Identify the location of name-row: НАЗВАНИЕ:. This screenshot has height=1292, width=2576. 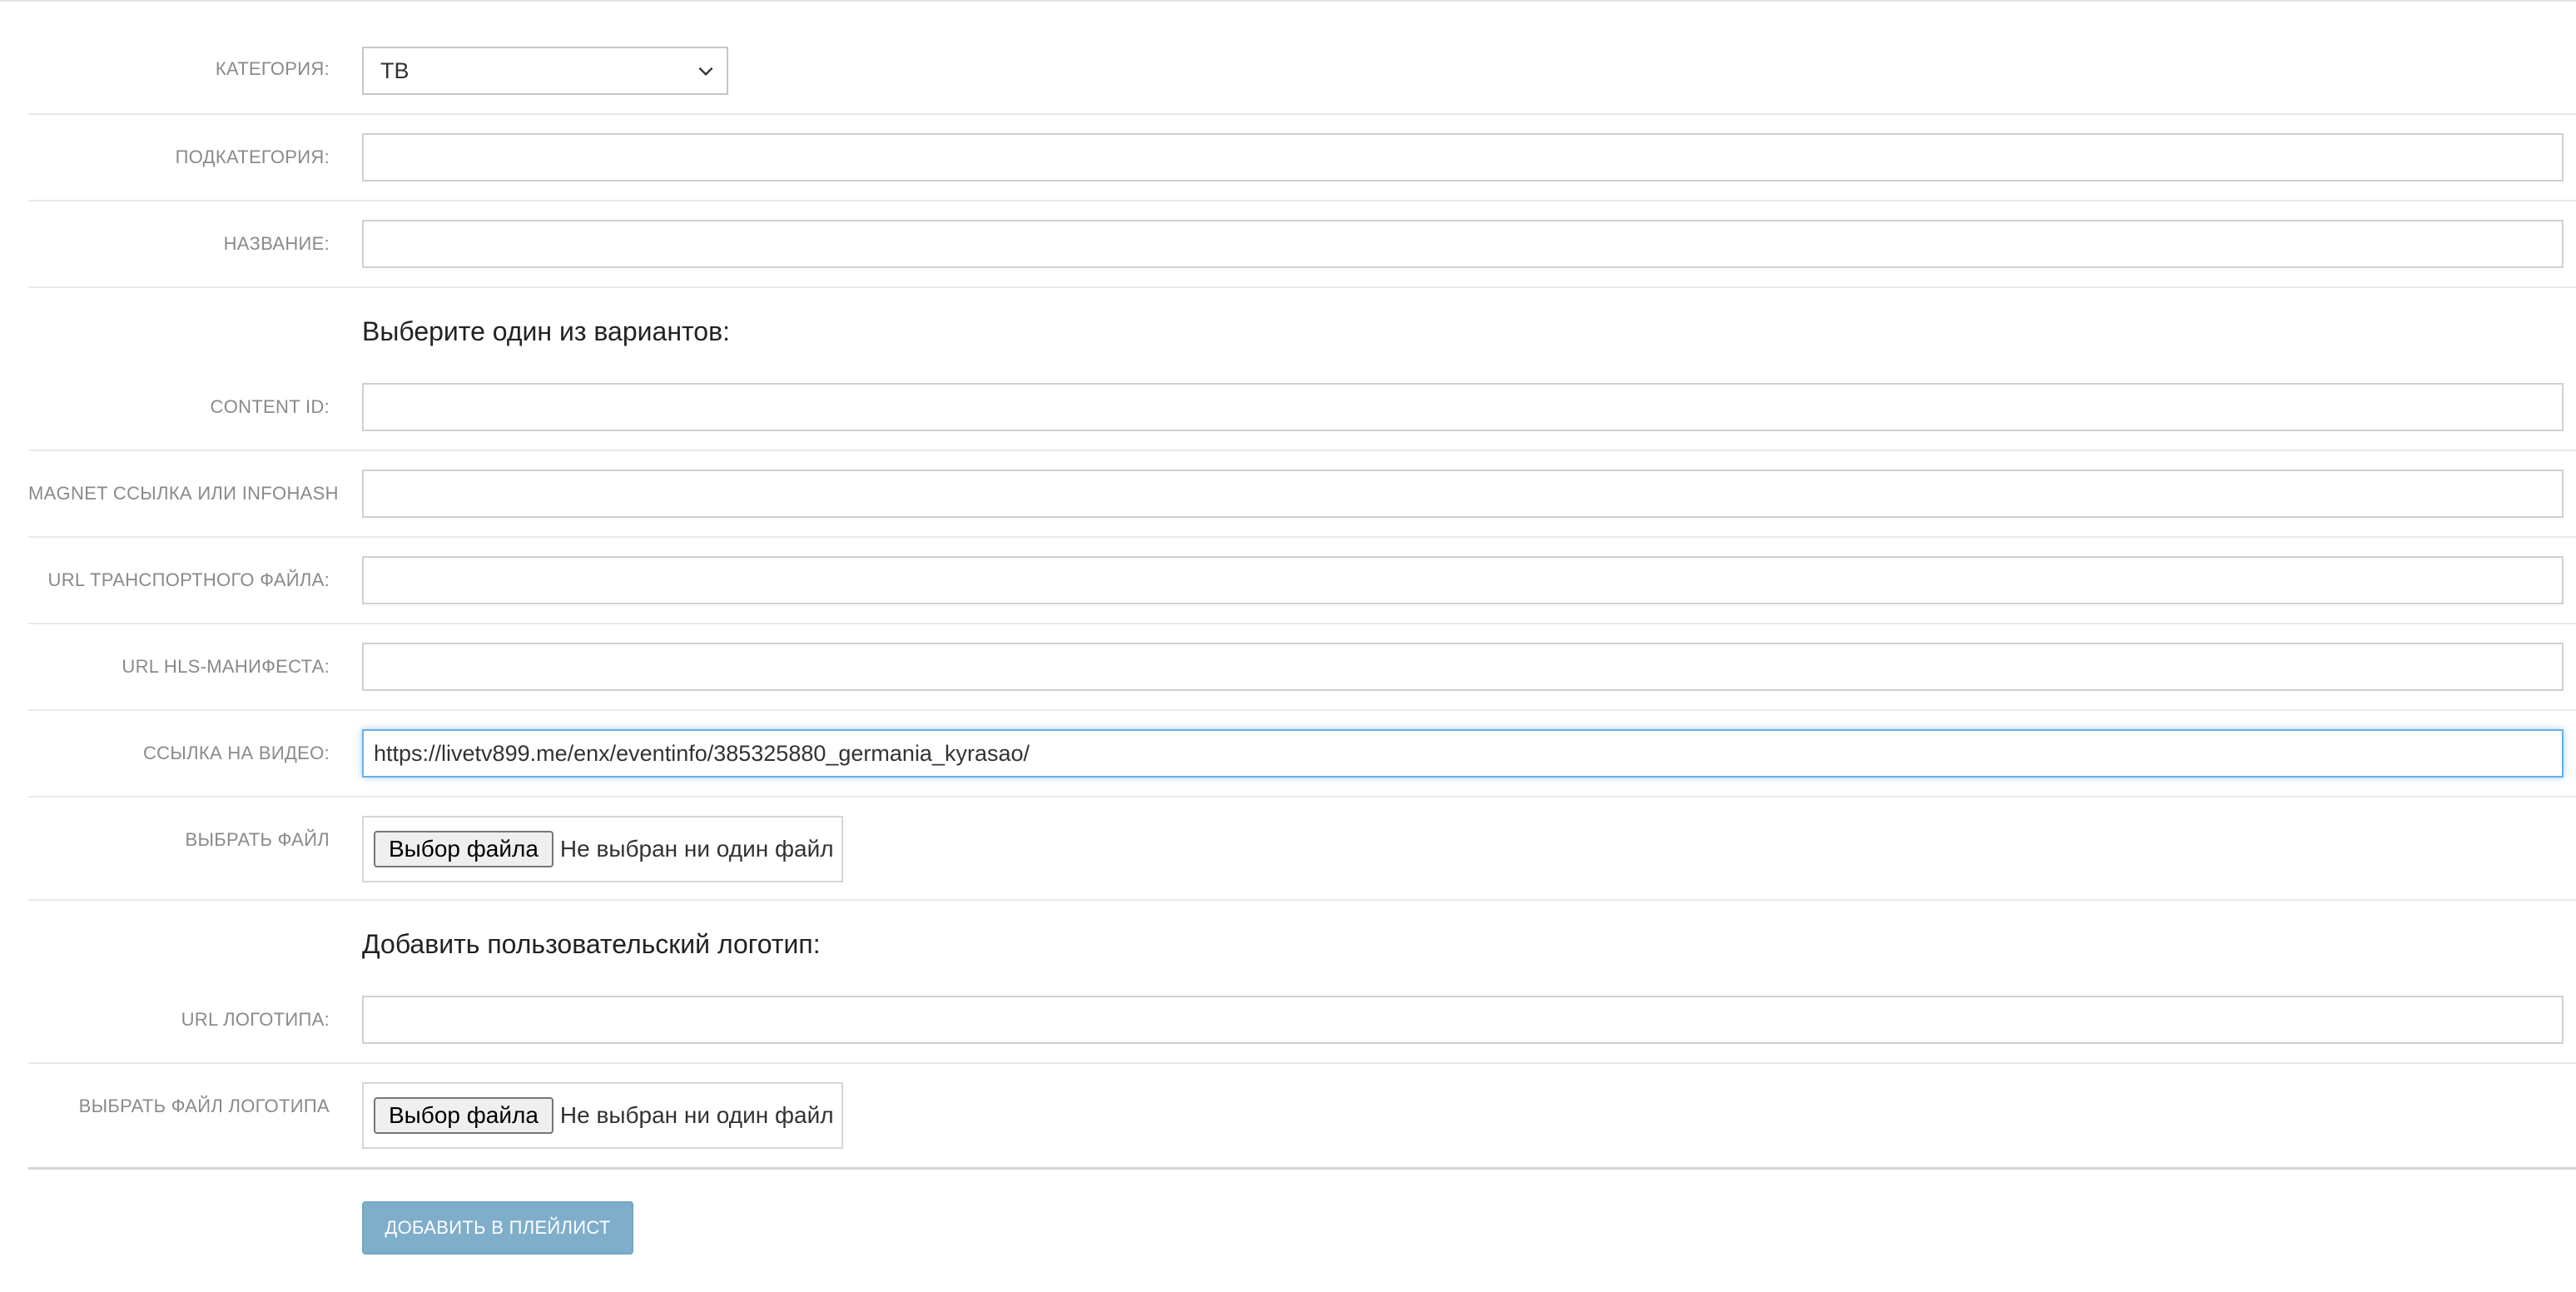
(1302, 245).